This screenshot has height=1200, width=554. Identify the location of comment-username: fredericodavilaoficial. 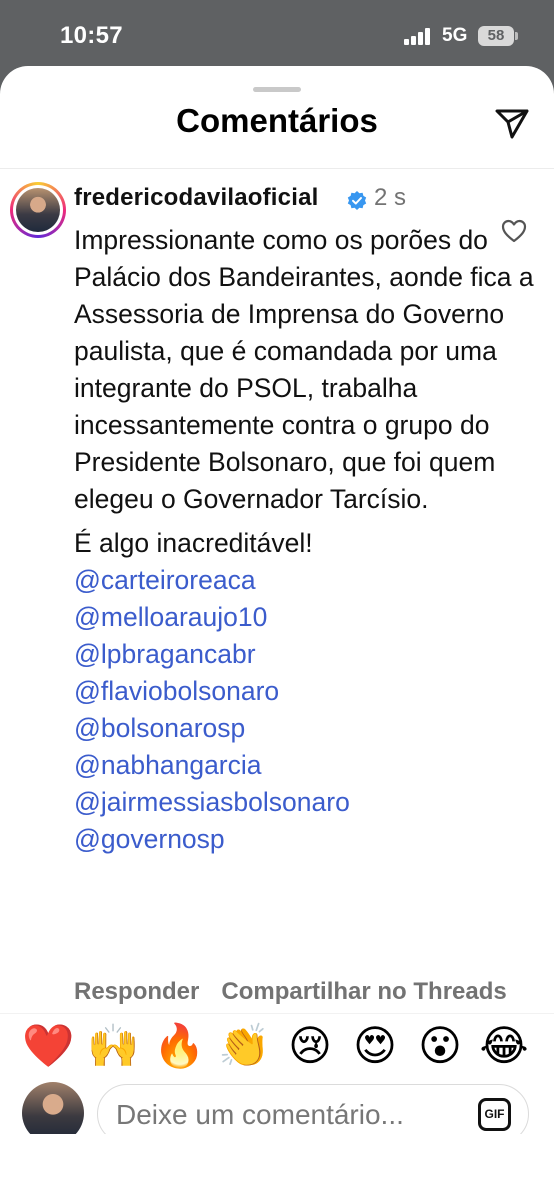
(196, 198).